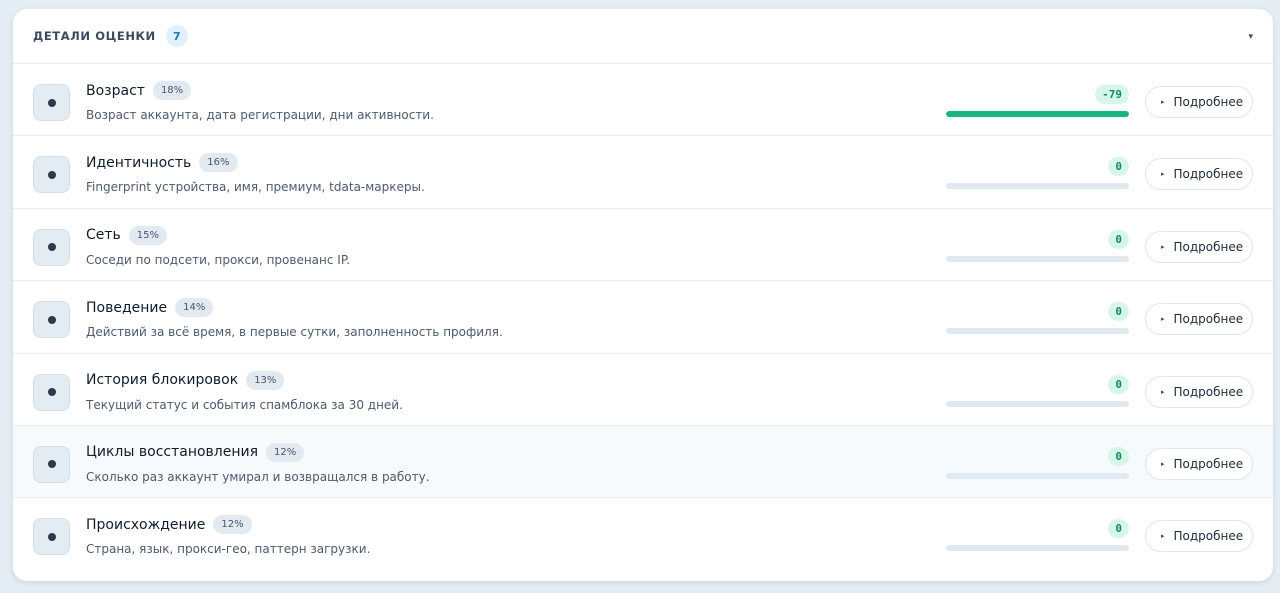 The width and height of the screenshot is (1280, 593). Describe the element at coordinates (127, 235) in the screenshot. I see `row-title-line: Сеть 15%` at that location.